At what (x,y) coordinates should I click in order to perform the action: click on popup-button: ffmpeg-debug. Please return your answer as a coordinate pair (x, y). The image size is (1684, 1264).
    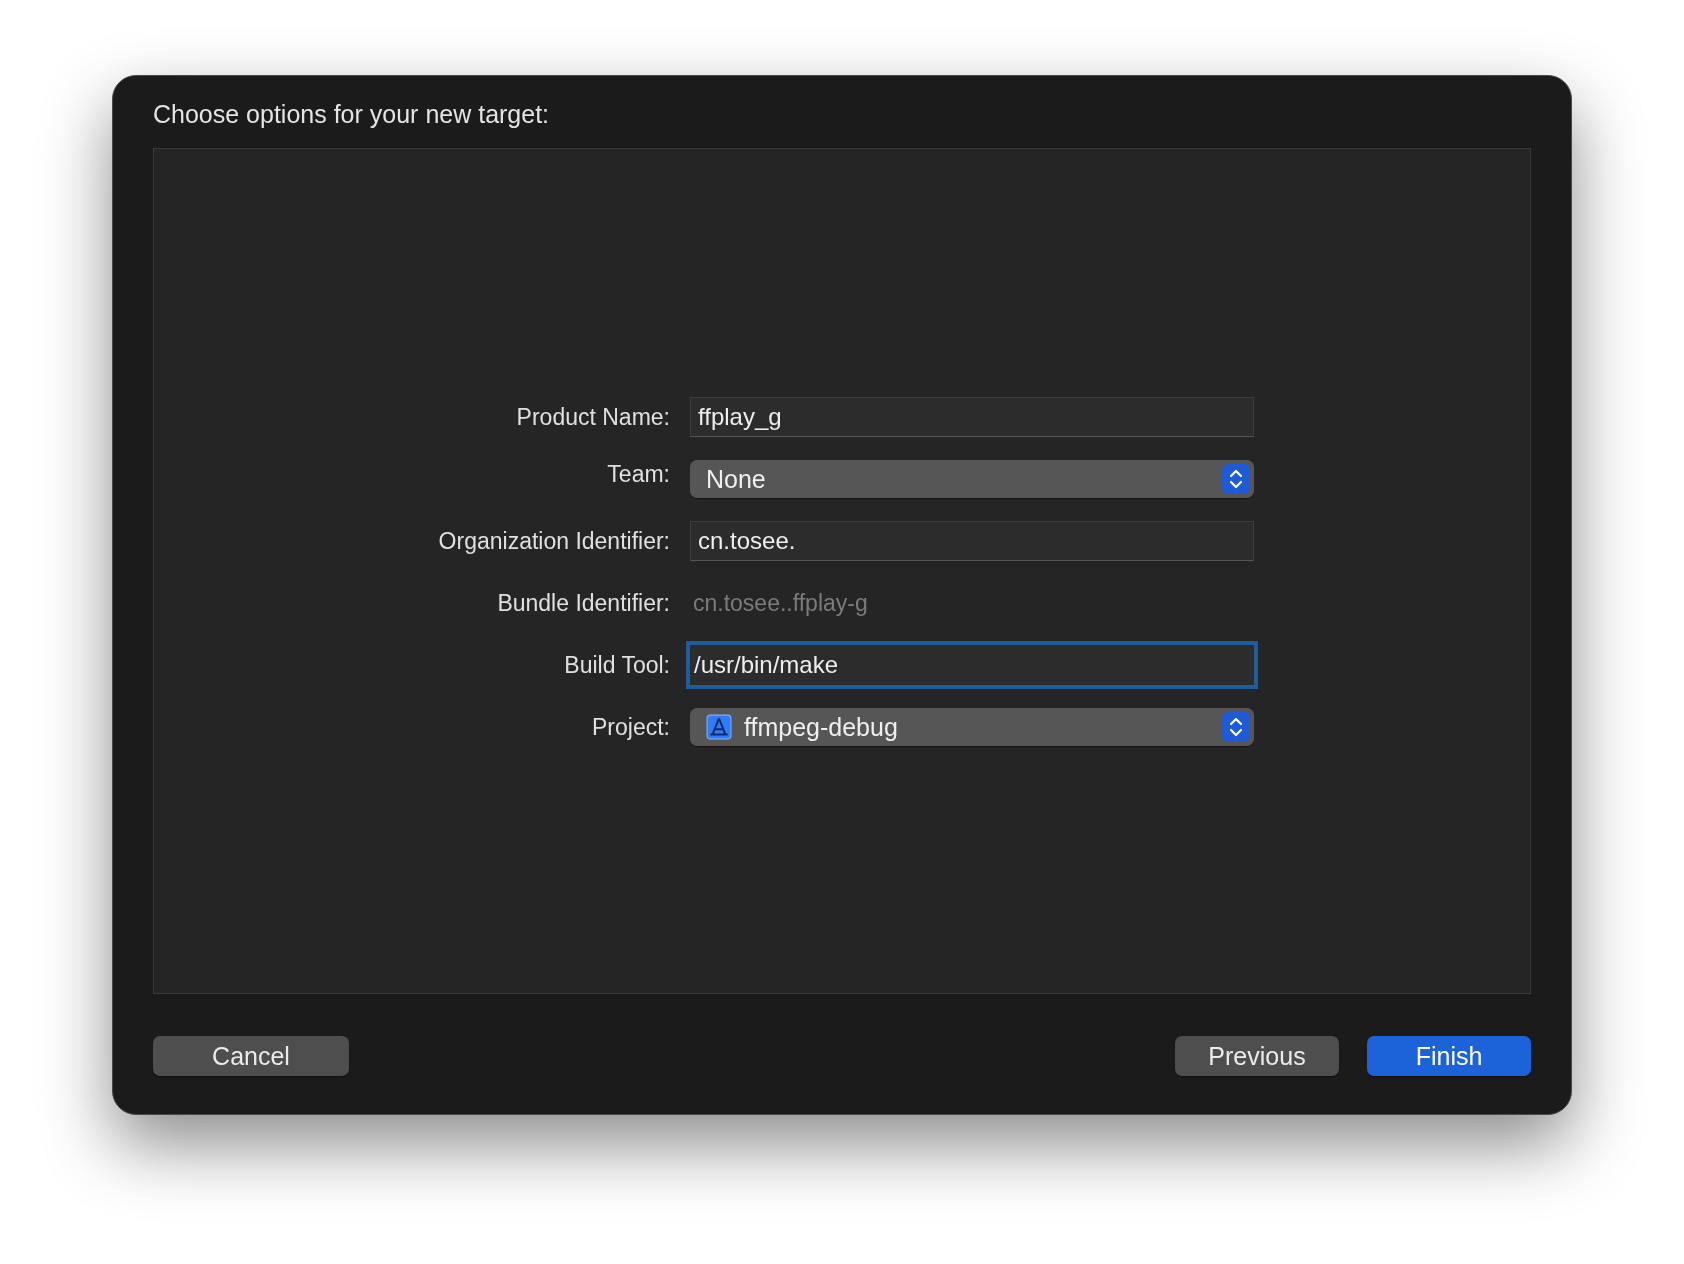
    Looking at the image, I should click on (972, 727).